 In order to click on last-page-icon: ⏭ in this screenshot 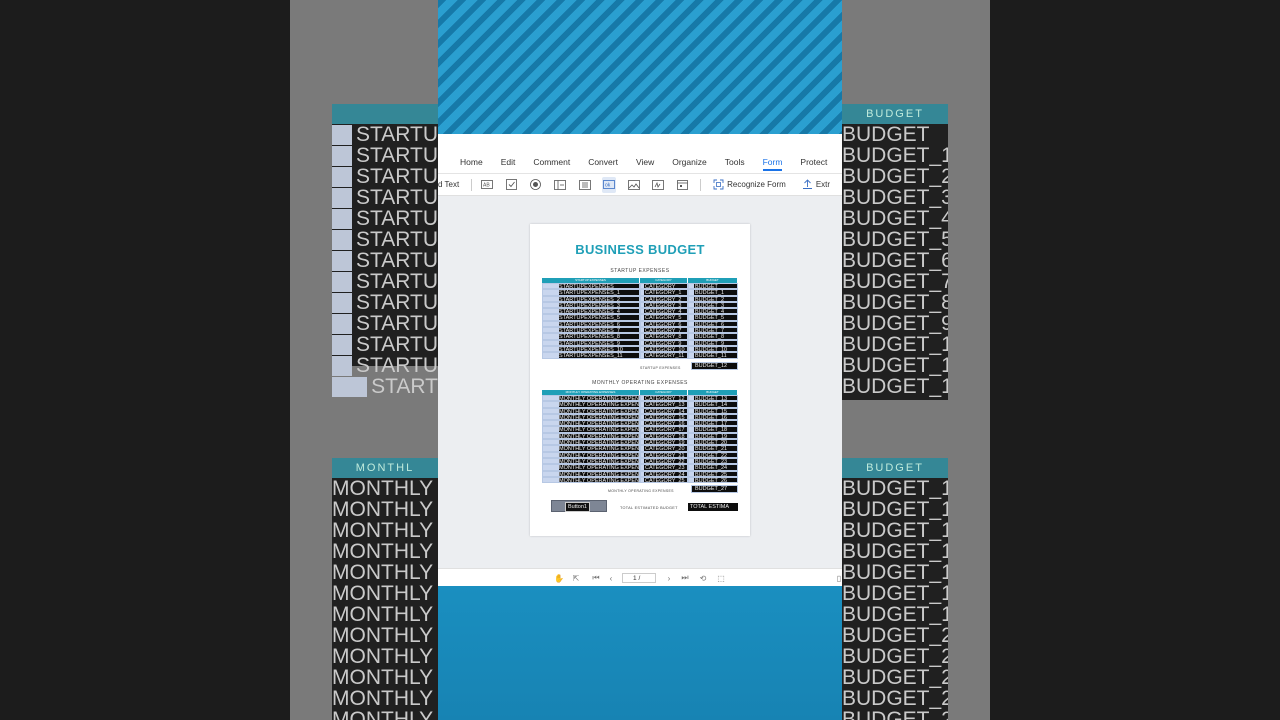, I will do `click(685, 578)`.